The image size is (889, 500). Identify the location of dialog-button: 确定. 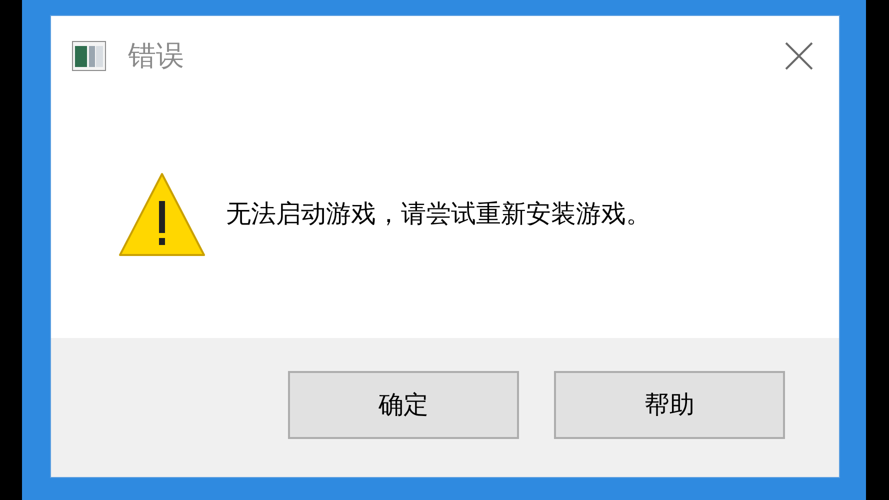
(403, 404).